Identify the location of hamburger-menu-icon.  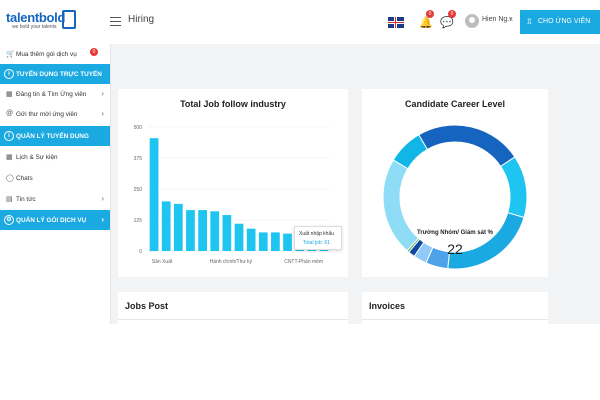
(115, 21).